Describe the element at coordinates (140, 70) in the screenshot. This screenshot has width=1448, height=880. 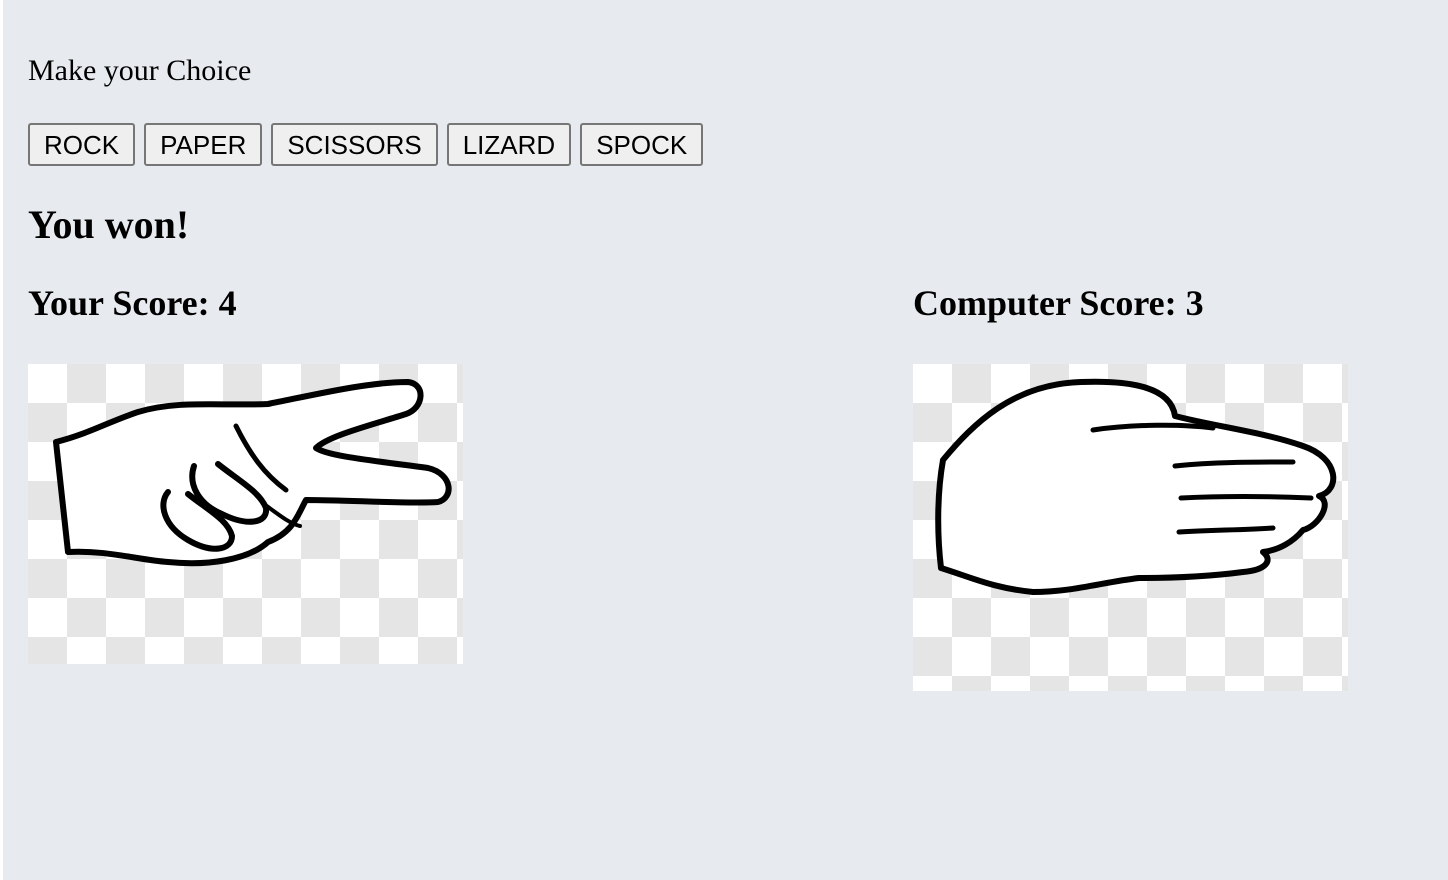
I see `choice-prompt: Make your Choice` at that location.